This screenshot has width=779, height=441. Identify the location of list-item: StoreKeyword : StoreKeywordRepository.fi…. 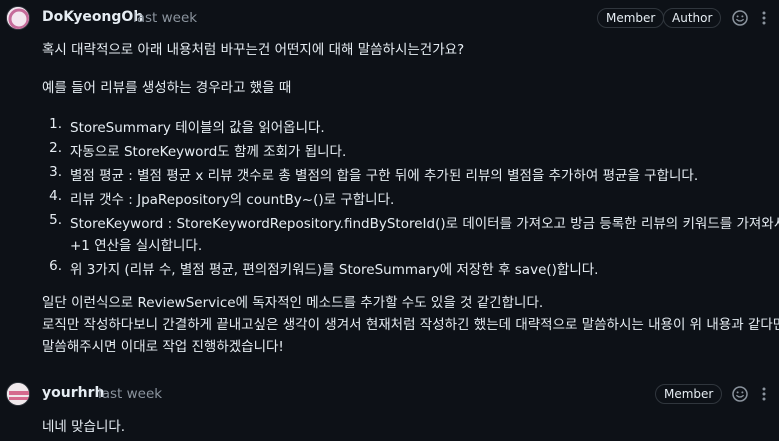
(424, 224).